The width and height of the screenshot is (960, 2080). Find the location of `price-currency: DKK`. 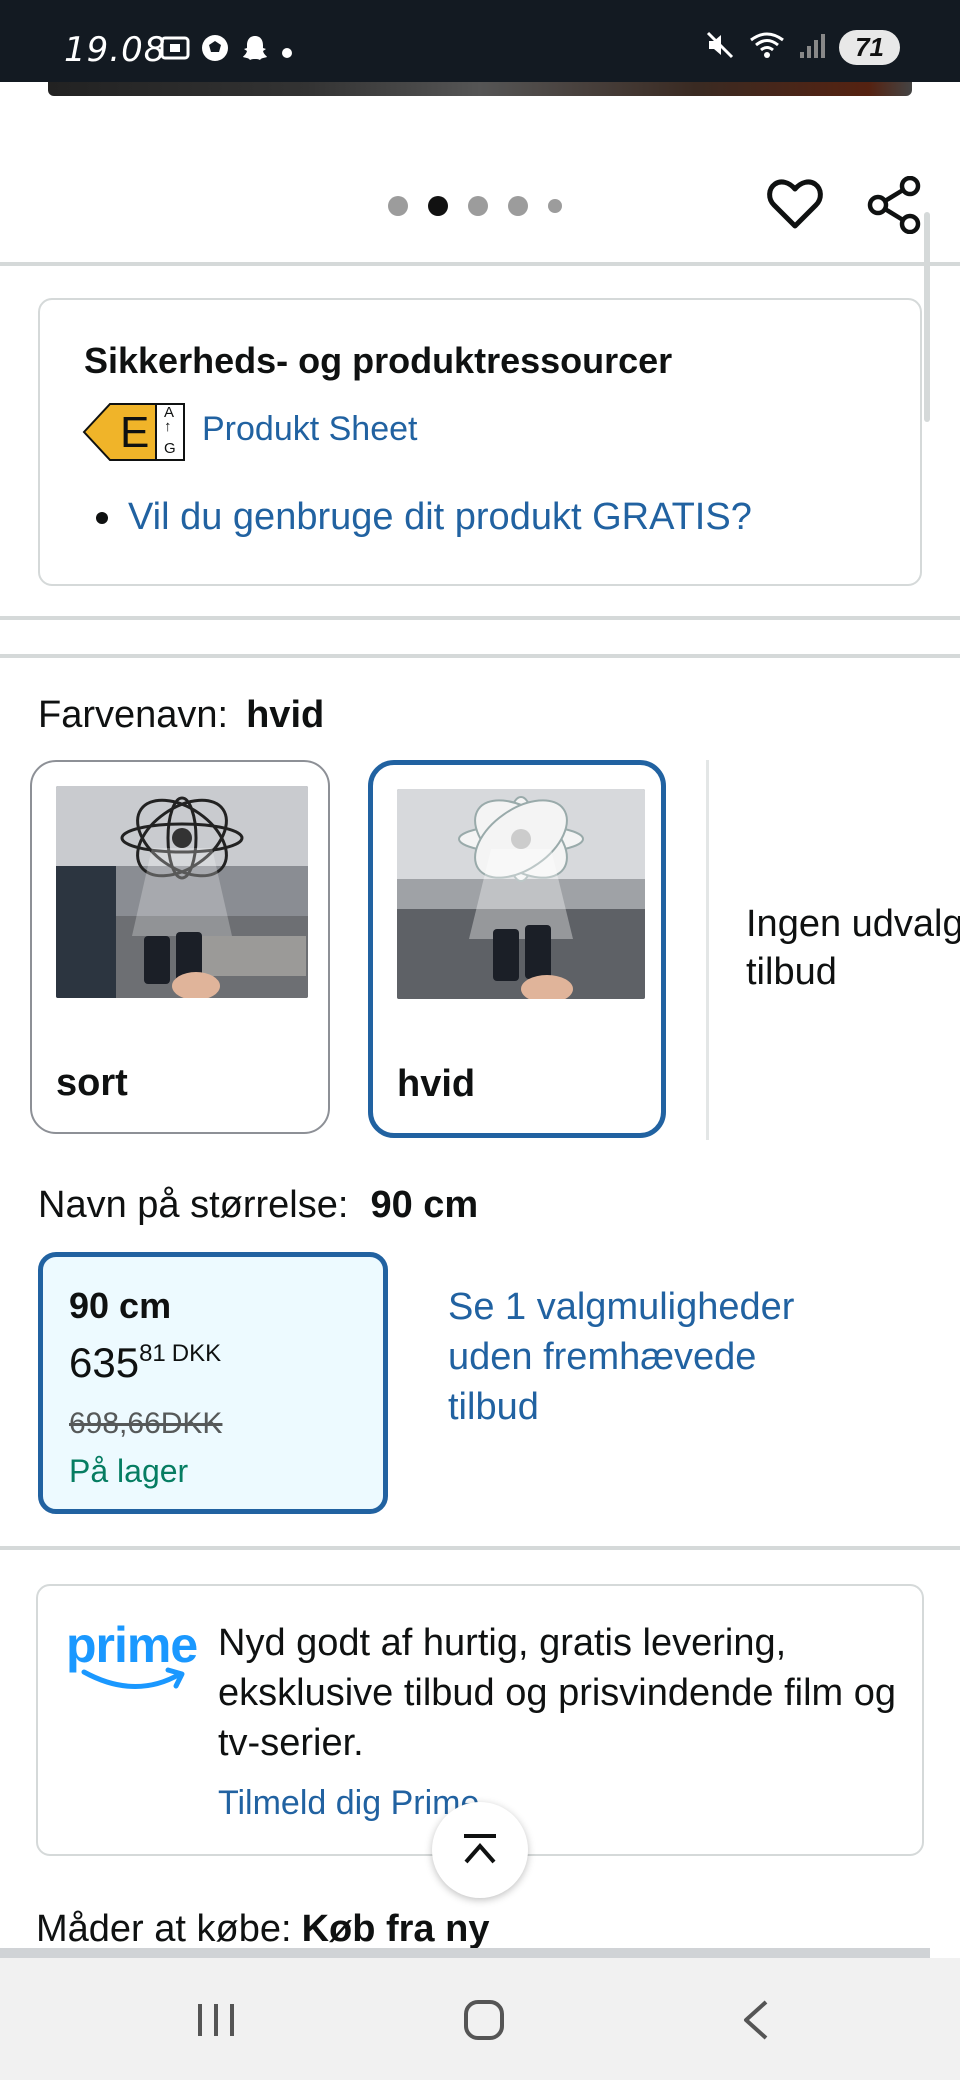

price-currency: DKK is located at coordinates (196, 1353).